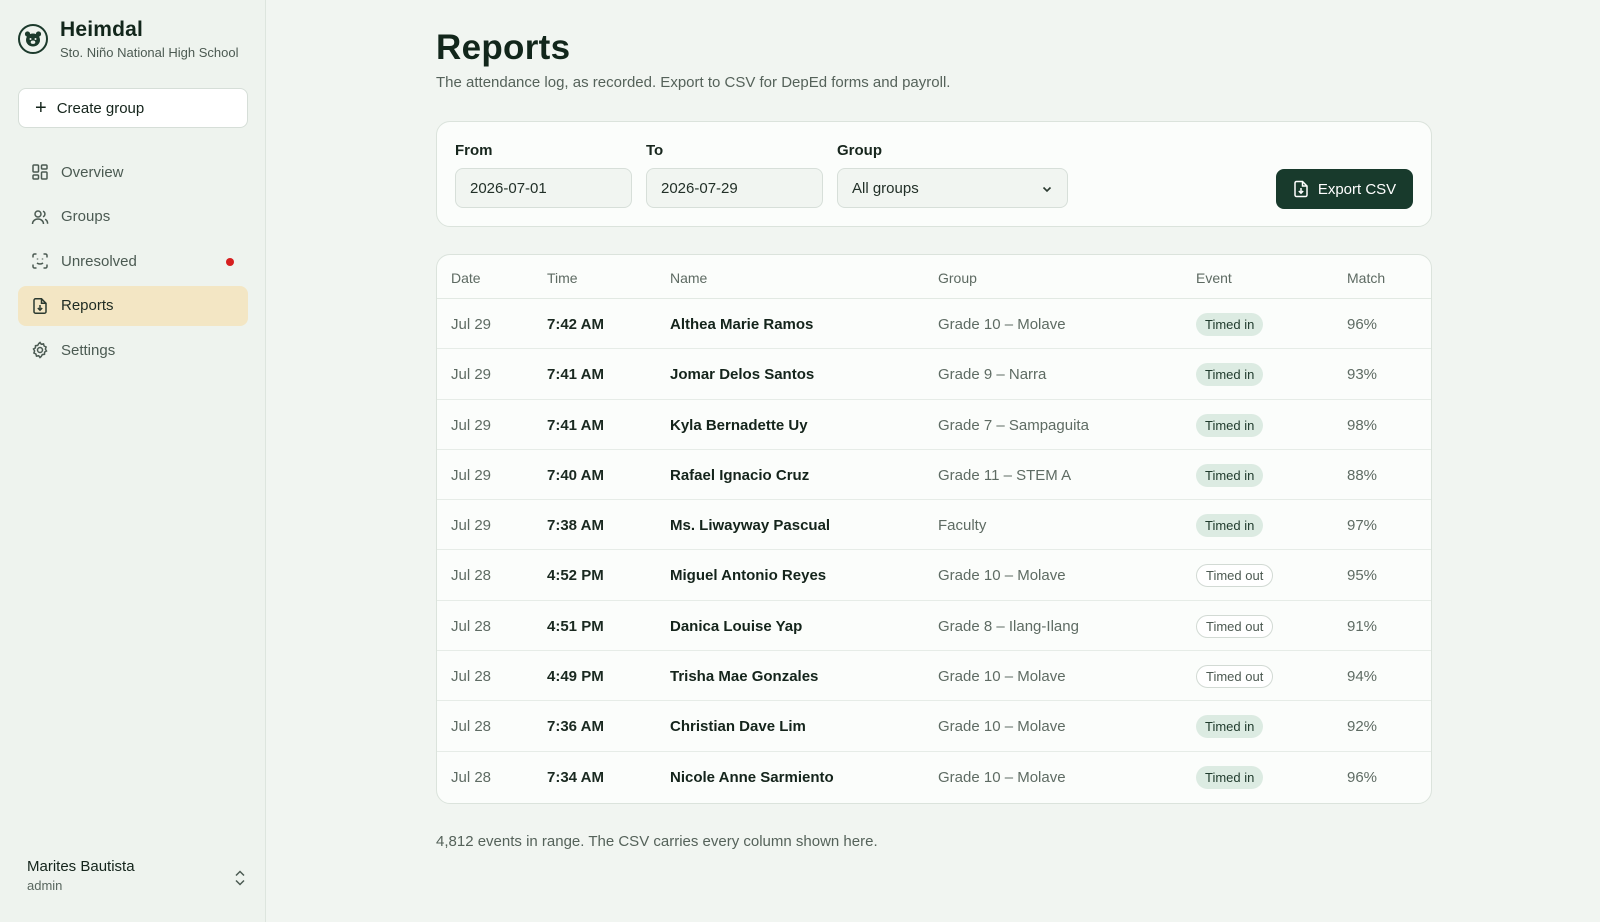 The width and height of the screenshot is (1600, 922). I want to click on time-cell: 7:34 AM, so click(575, 777).